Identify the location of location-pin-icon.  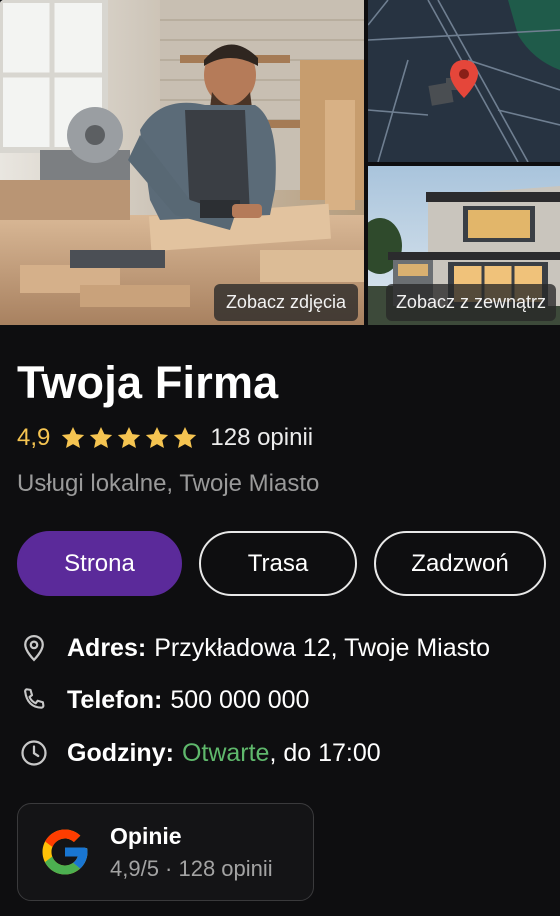
(34, 648).